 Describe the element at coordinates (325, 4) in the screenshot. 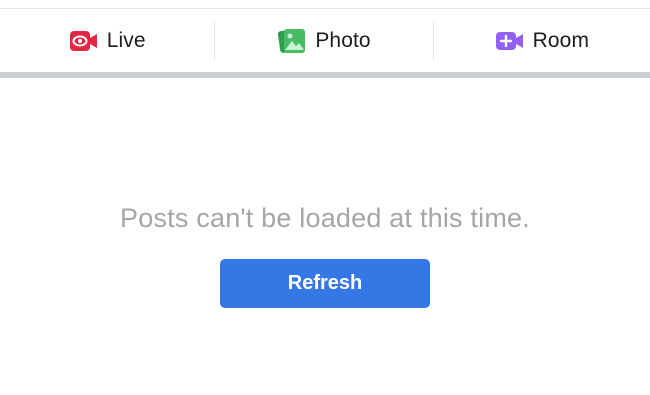

I see `top-border` at that location.